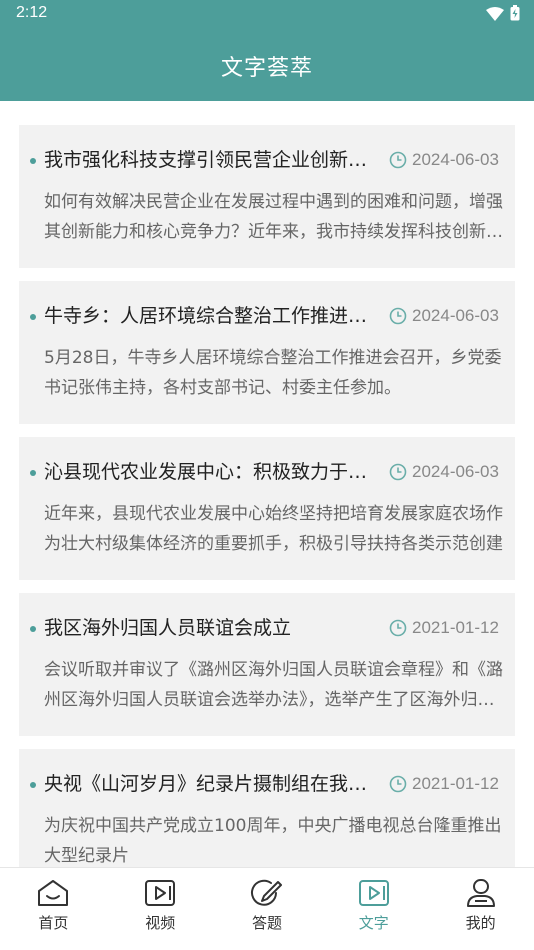  I want to click on user-icon, so click(481, 895).